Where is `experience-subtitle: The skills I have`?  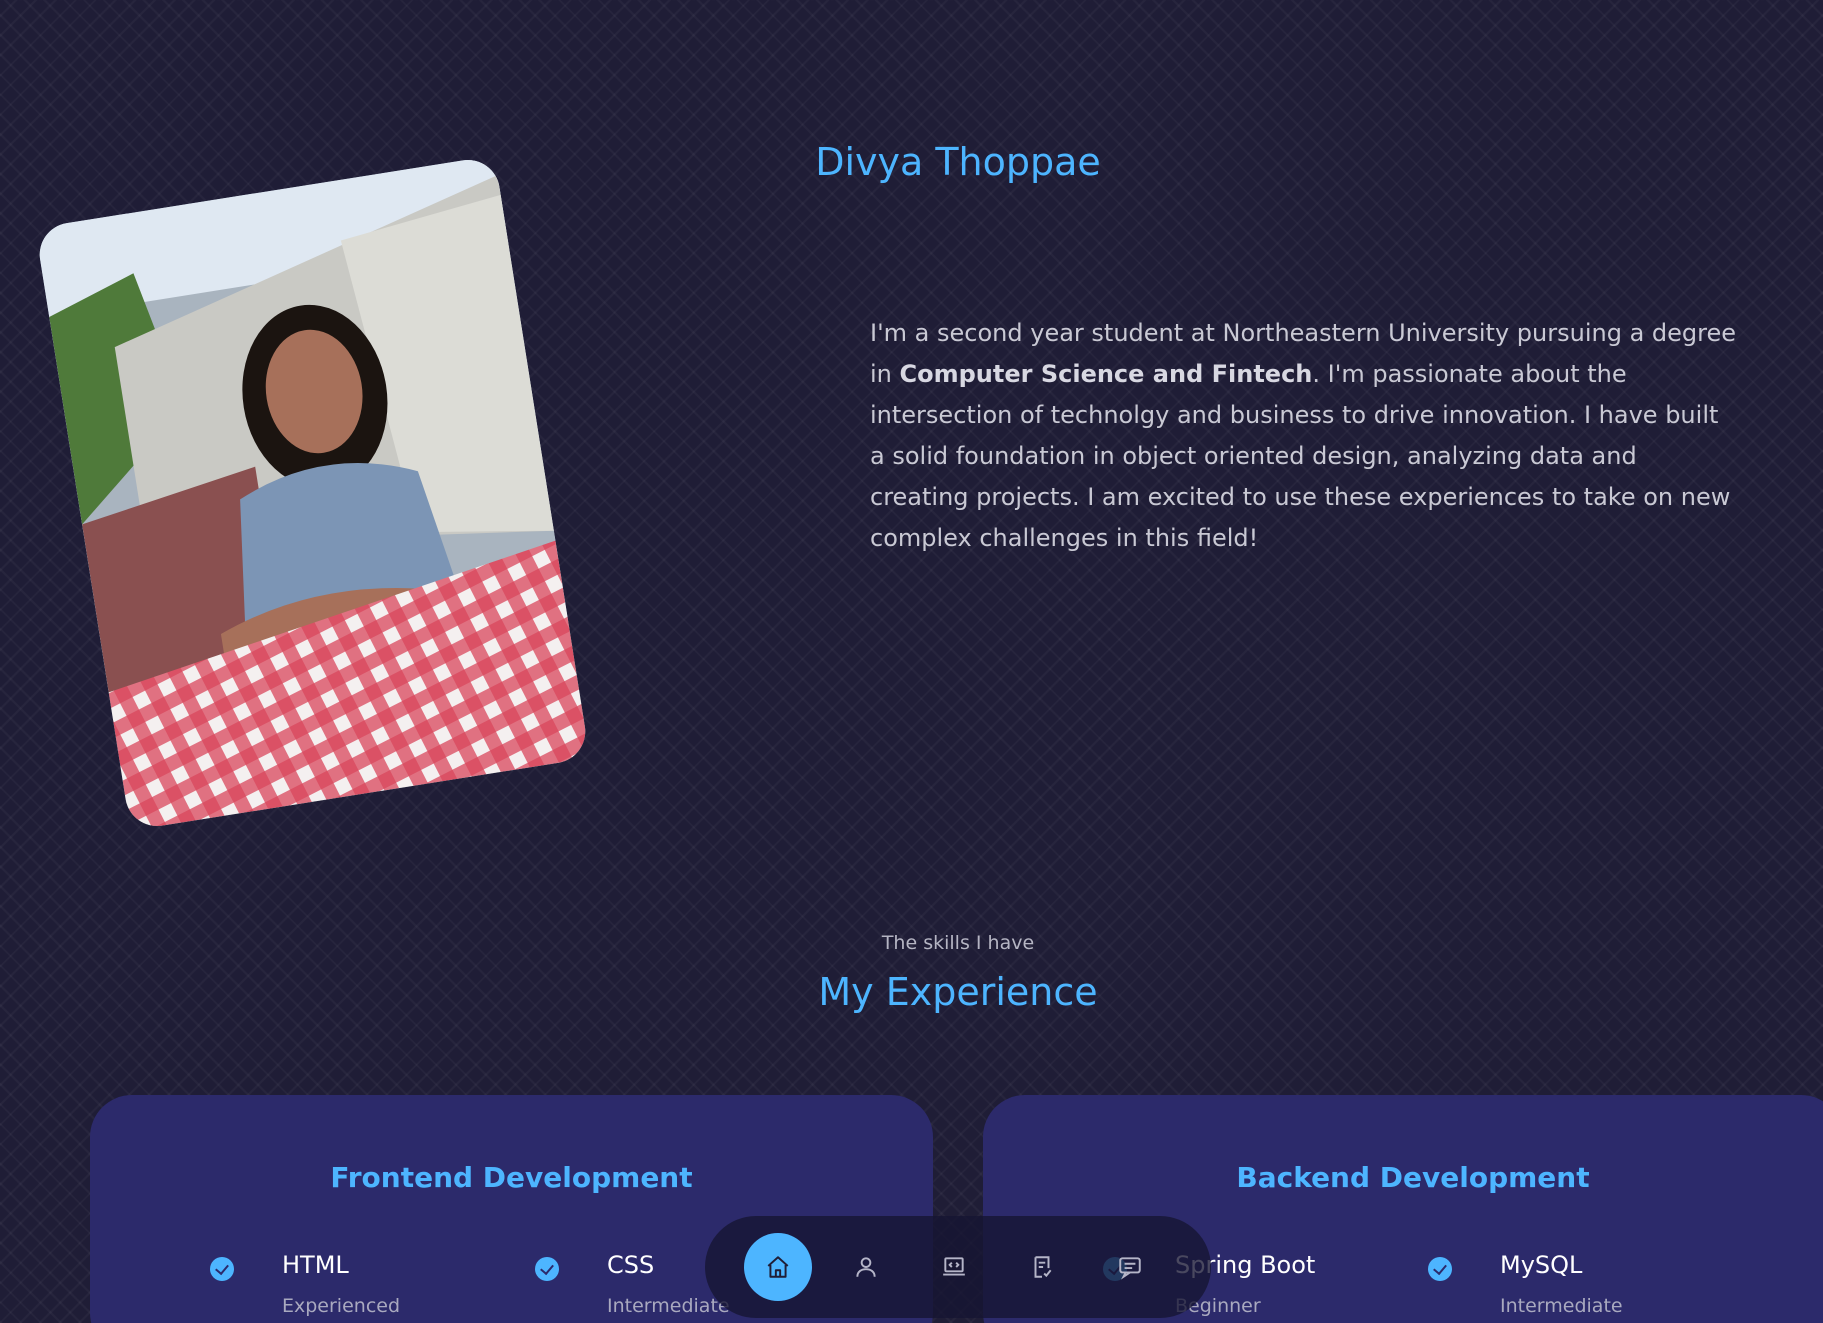 experience-subtitle: The skills I have is located at coordinates (958, 943).